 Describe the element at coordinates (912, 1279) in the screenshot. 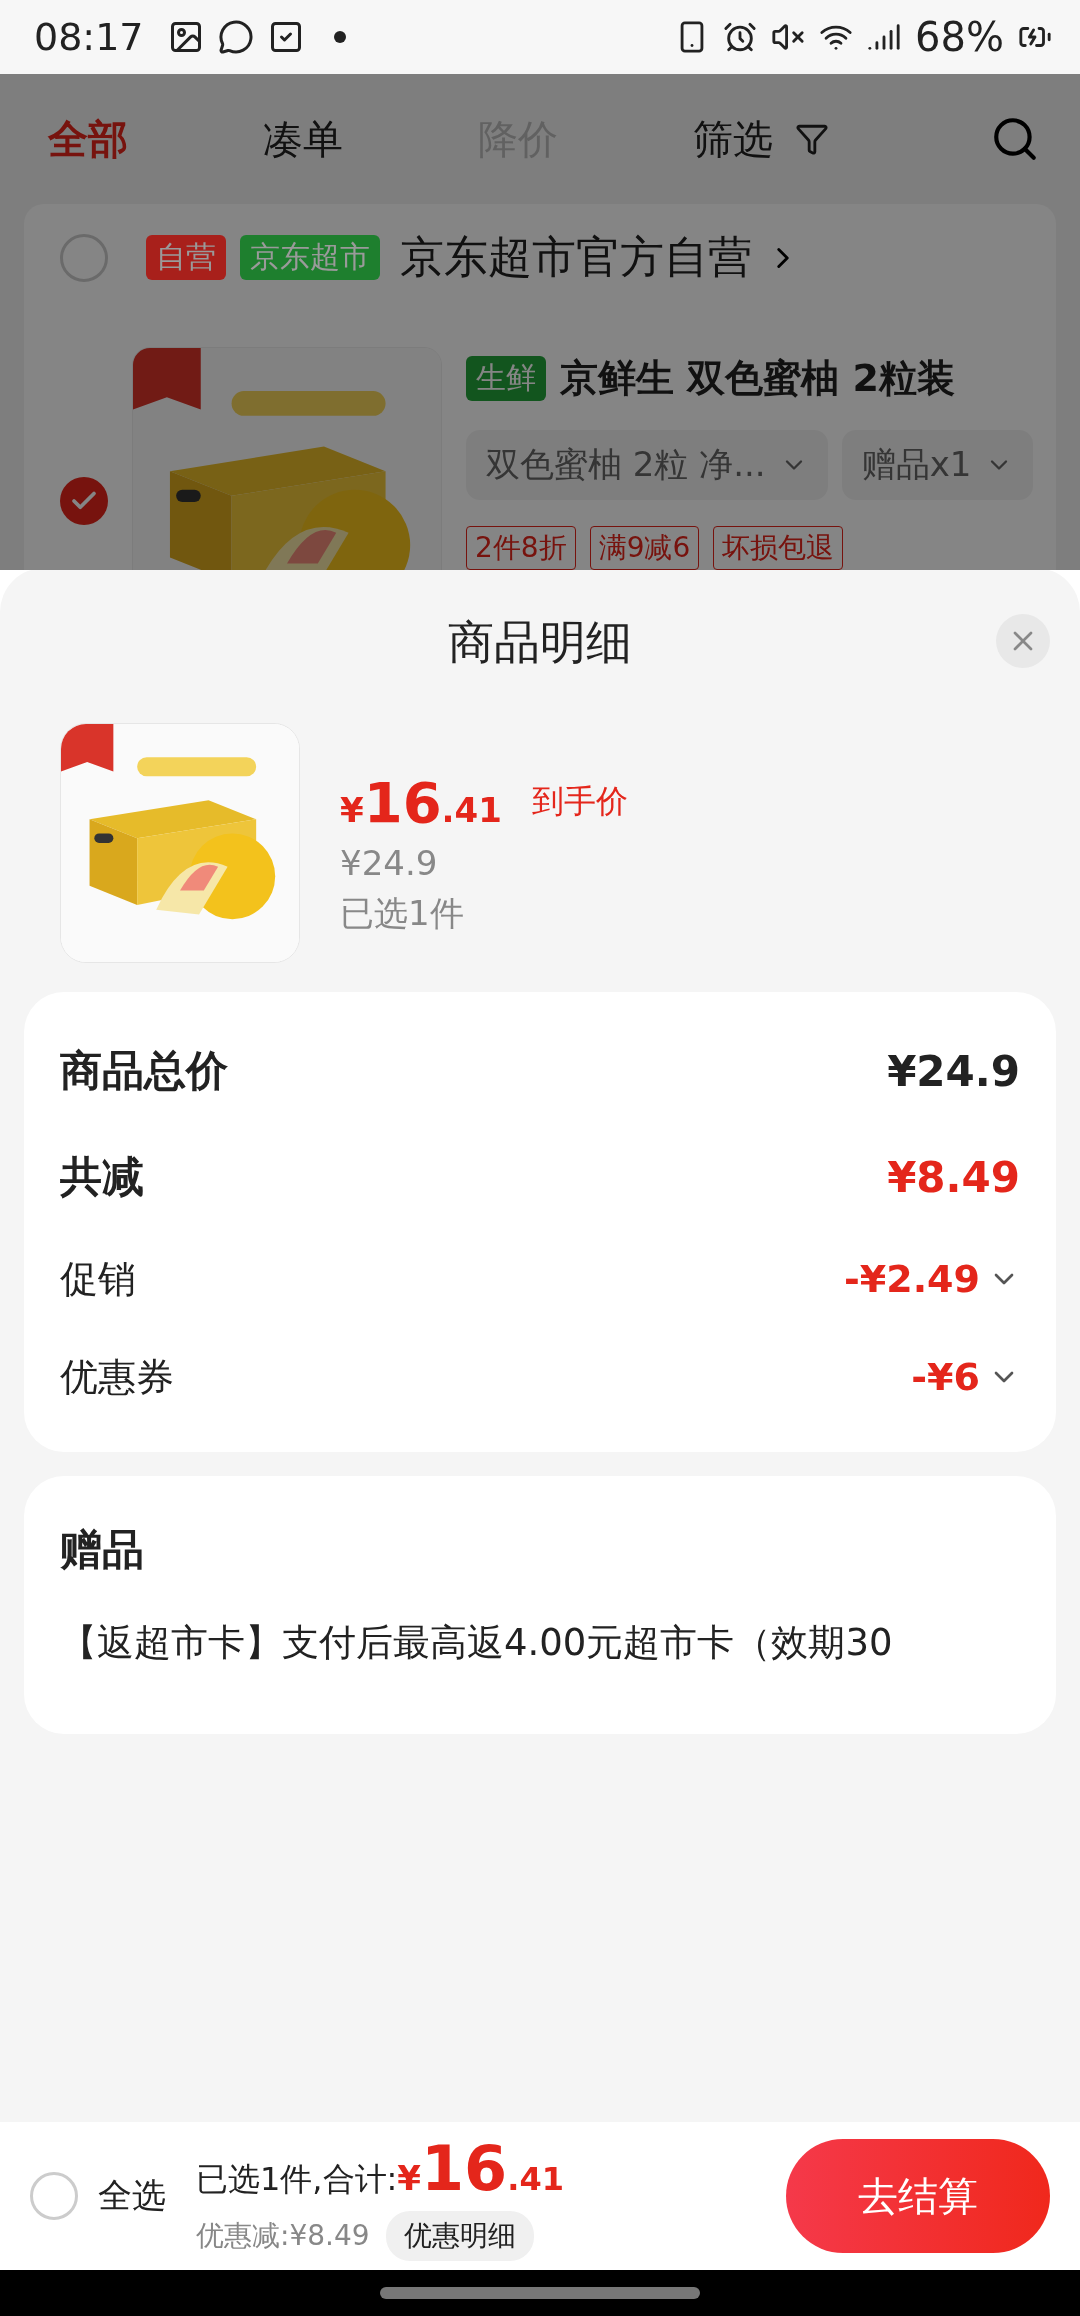

I see `summary-value: -¥2.49` at that location.